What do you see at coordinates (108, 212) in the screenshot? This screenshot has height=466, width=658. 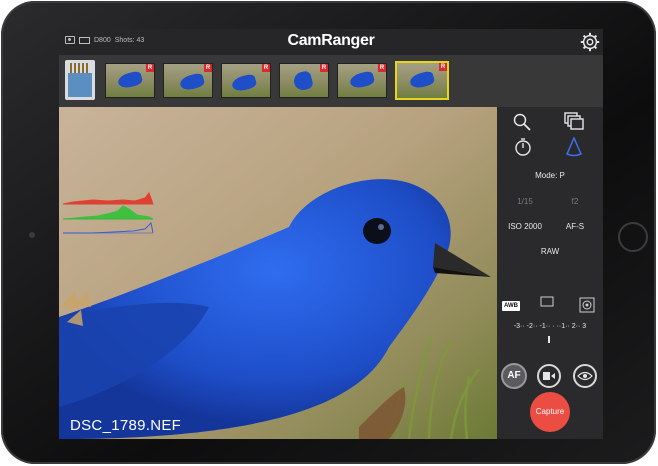 I see `histogram` at bounding box center [108, 212].